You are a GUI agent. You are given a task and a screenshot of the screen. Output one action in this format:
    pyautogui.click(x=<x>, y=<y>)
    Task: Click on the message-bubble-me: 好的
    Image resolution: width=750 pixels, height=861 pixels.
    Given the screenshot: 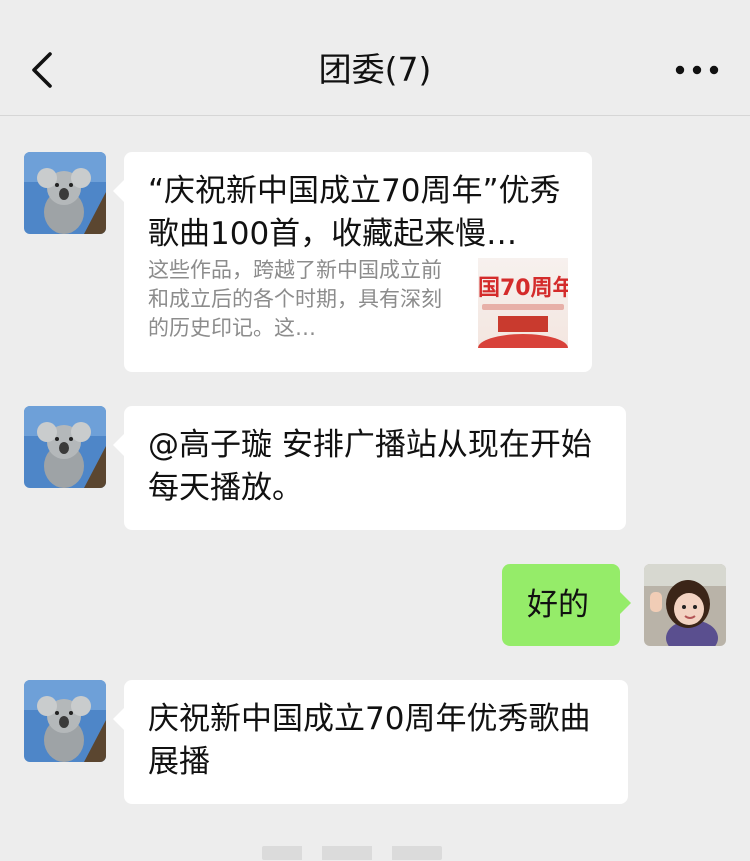 What is the action you would take?
    pyautogui.click(x=566, y=605)
    